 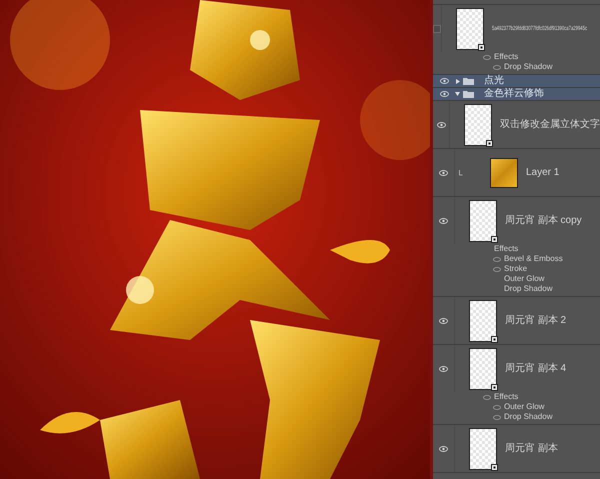 I want to click on layer-name: 周元宵 副本 copy, so click(x=543, y=221).